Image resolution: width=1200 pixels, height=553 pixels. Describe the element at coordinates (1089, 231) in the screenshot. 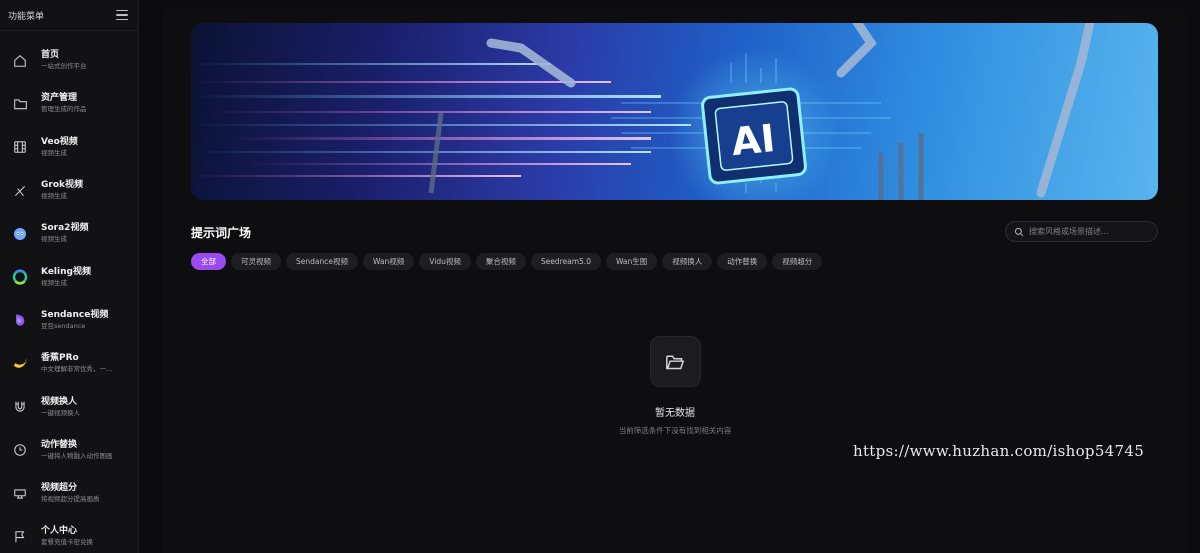

I see `search-input` at that location.